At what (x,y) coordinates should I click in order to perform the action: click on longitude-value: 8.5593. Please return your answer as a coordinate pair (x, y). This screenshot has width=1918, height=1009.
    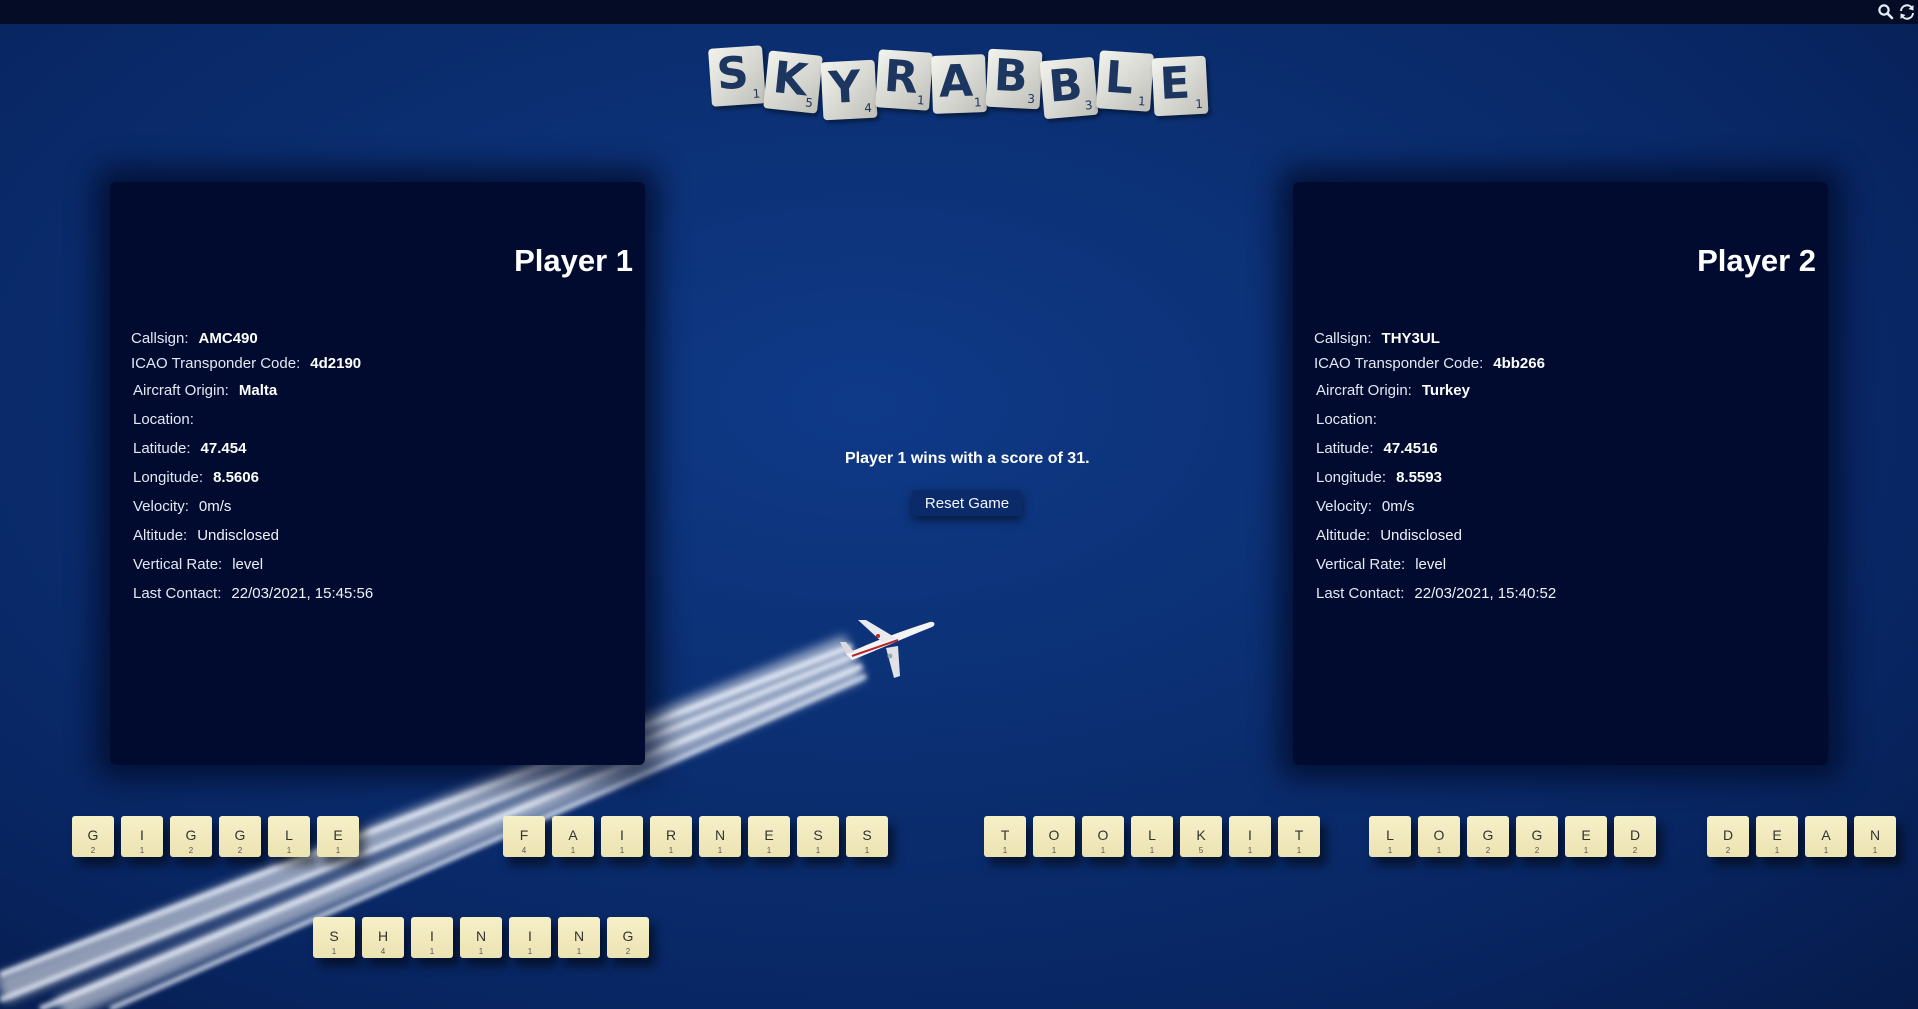
    Looking at the image, I should click on (1419, 477).